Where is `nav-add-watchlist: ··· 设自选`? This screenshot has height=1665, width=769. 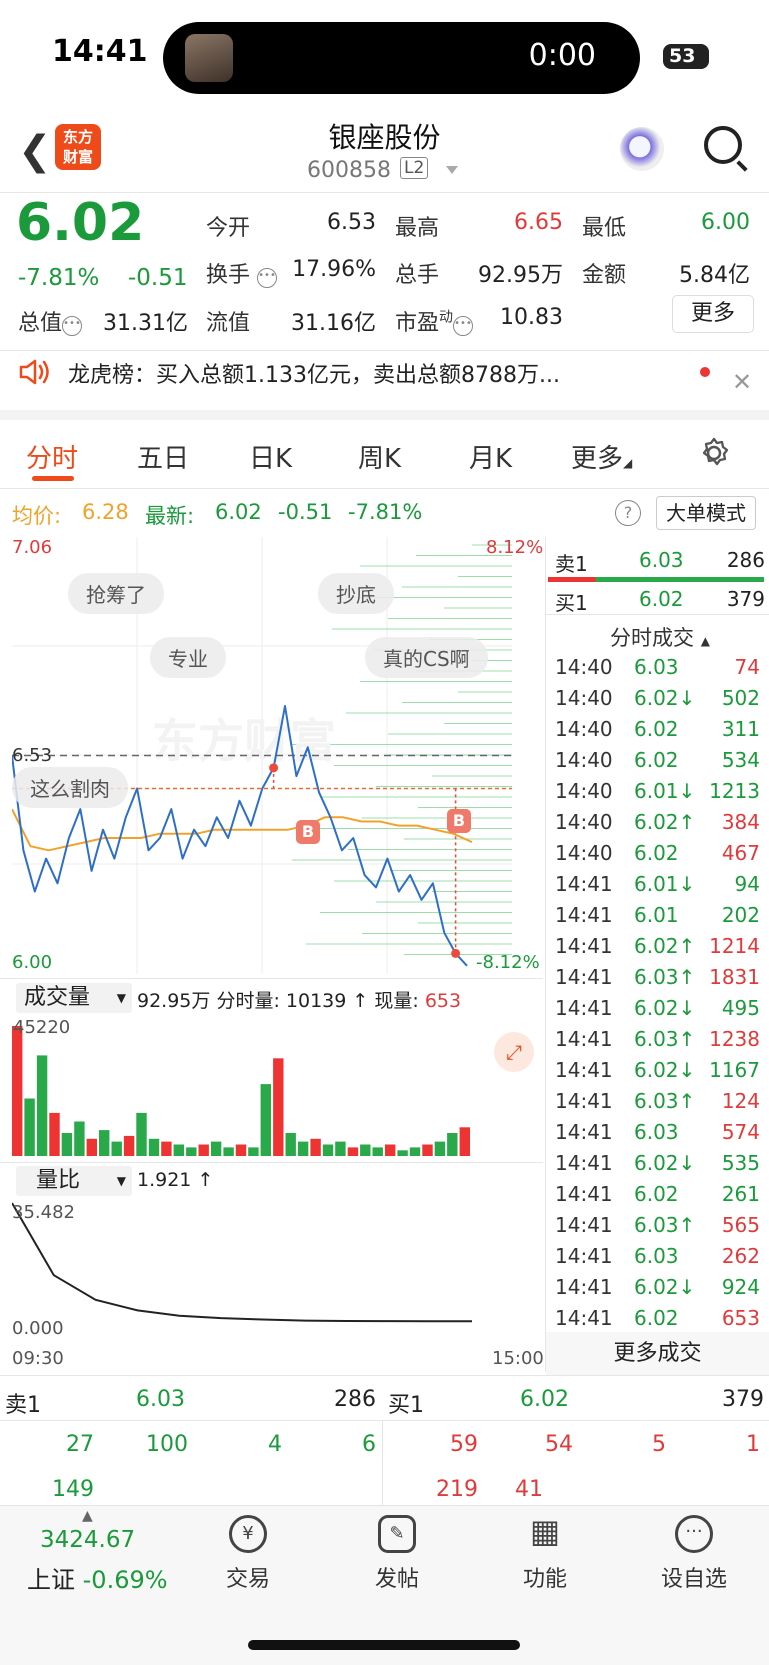
nav-add-watchlist: ··· 设自选 is located at coordinates (694, 1554).